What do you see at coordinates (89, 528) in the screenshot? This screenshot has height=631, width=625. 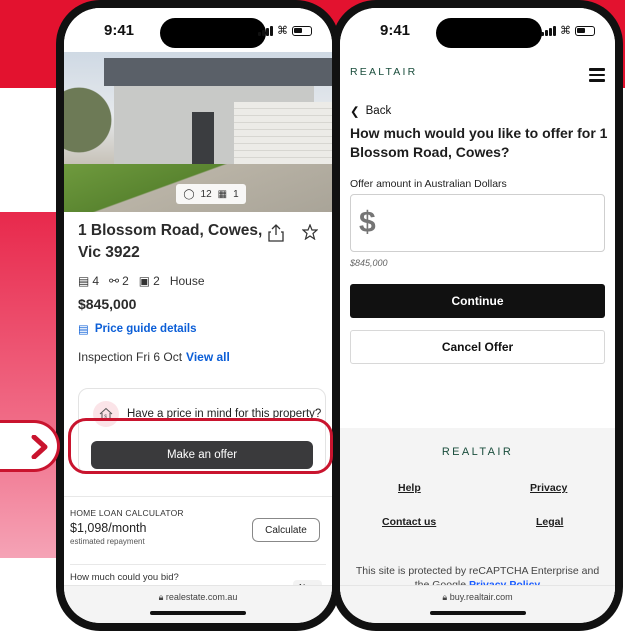 I see `loan-amount-value: $1,098` at bounding box center [89, 528].